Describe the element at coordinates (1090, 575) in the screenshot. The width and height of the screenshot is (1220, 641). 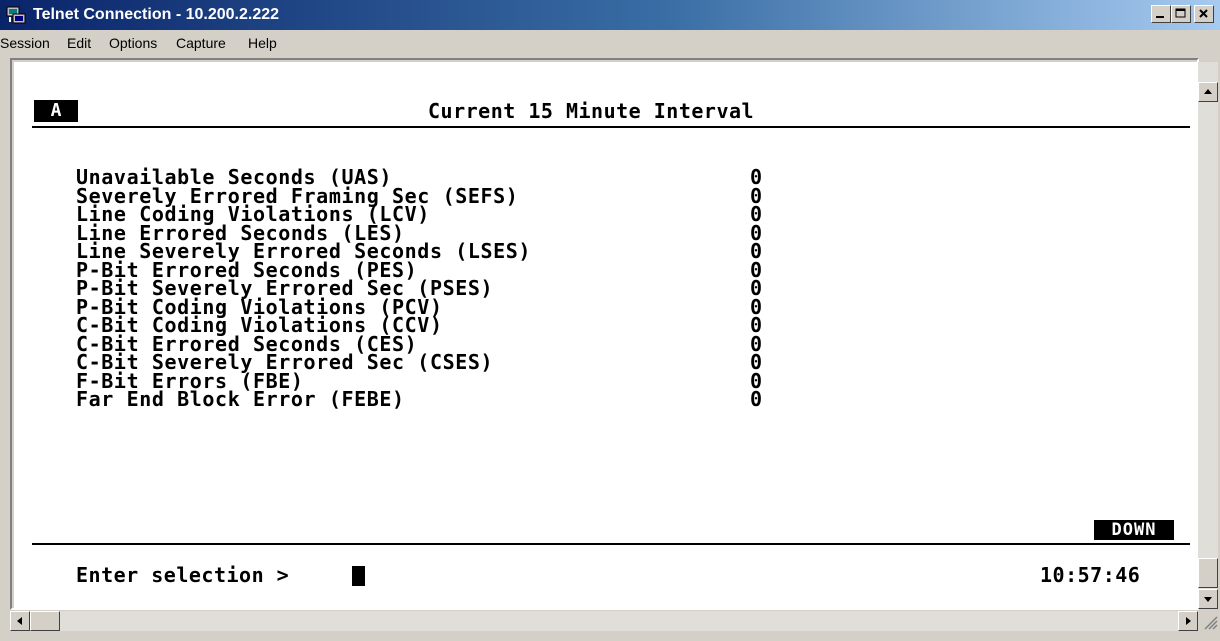
I see `clock: 10:57:46` at that location.